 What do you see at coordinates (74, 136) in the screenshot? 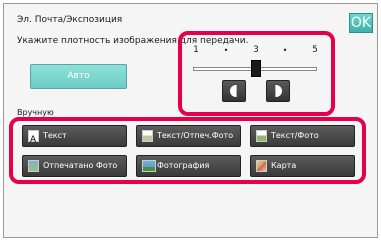
I see `mode-text-button: A Текст` at bounding box center [74, 136].